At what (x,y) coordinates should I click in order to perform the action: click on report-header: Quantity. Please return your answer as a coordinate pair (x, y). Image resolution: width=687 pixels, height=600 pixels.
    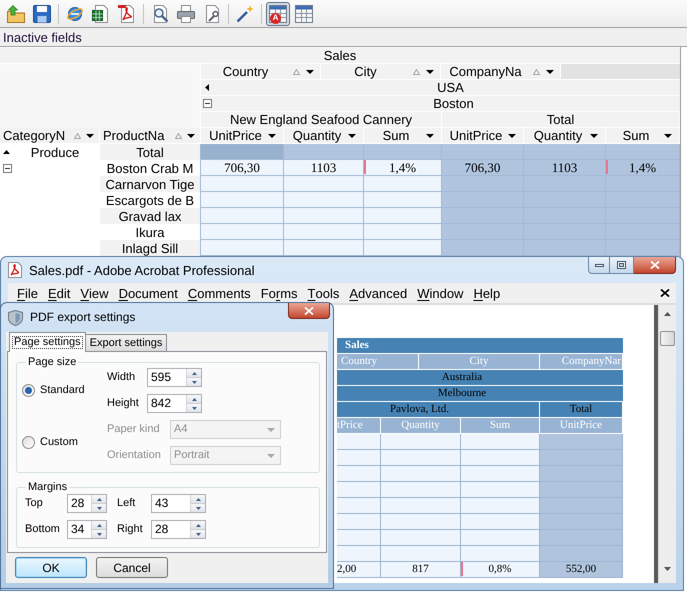
    Looking at the image, I should click on (421, 426).